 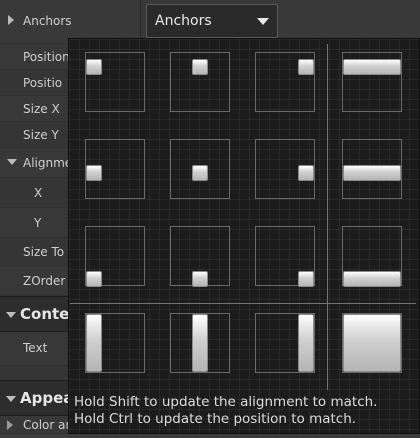 What do you see at coordinates (45, 314) in the screenshot?
I see `content-section-title: Conte` at bounding box center [45, 314].